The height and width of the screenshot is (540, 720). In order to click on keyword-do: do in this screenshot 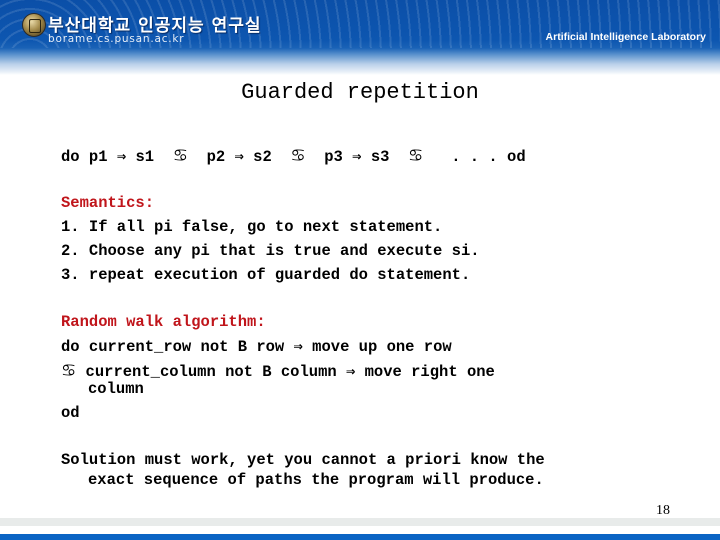, I will do `click(70, 157)`.